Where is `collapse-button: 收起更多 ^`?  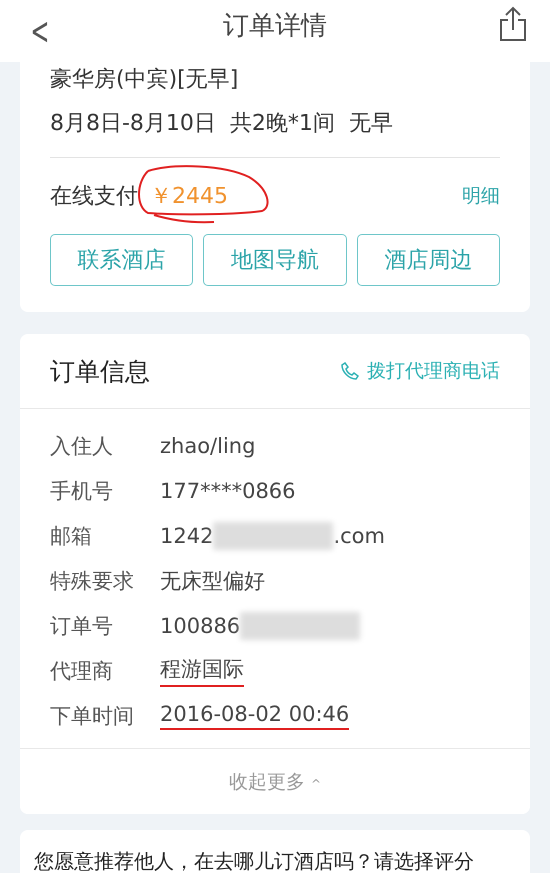 collapse-button: 收起更多 ^ is located at coordinates (275, 781).